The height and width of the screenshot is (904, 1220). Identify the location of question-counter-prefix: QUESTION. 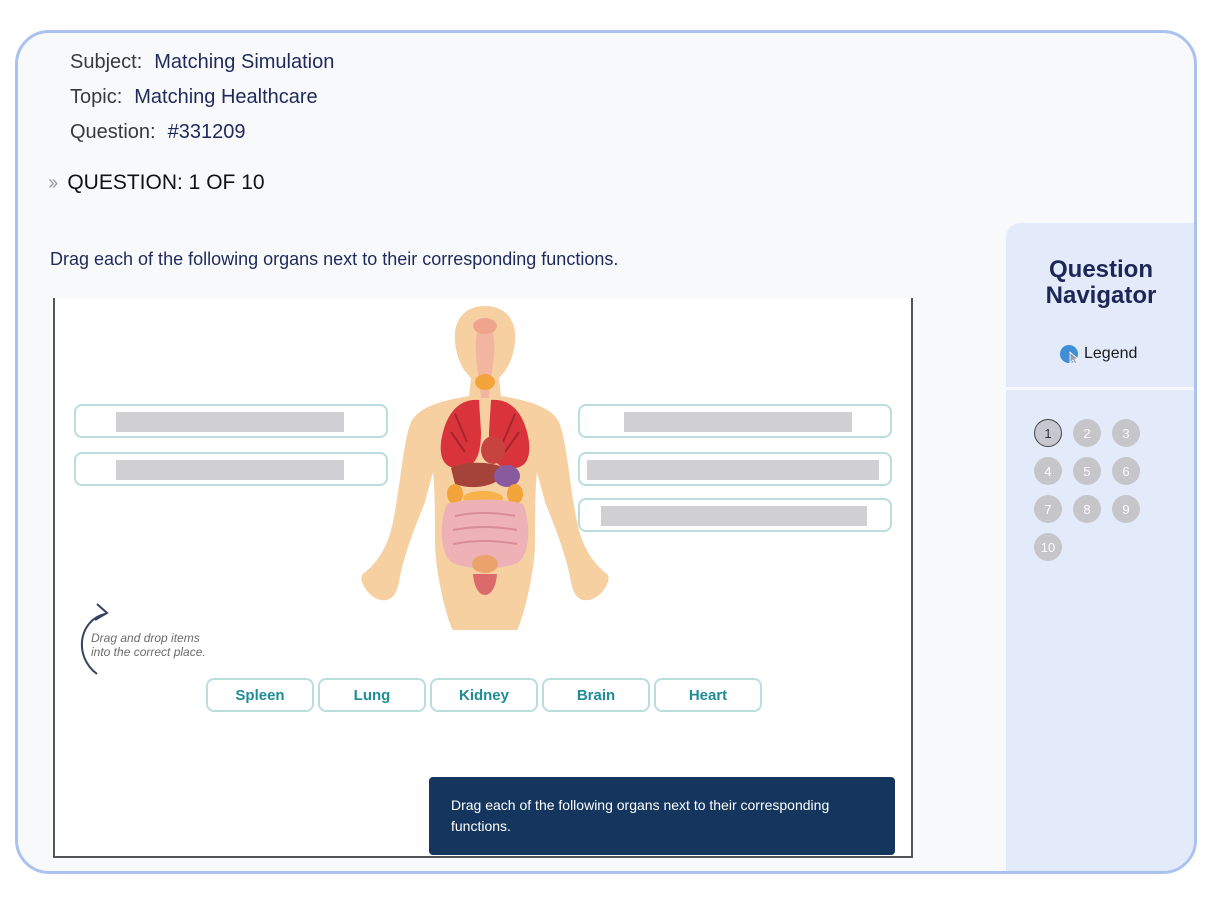
(122, 182).